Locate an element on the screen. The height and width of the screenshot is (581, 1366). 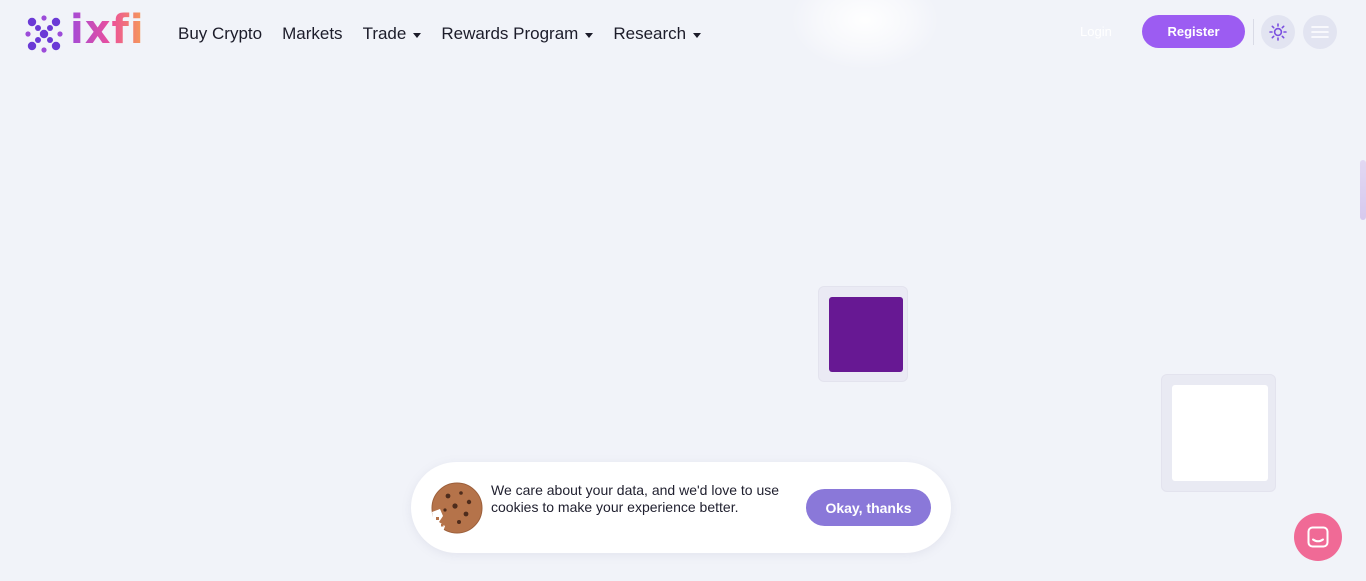
ixfi-logo-mark is located at coordinates (44, 34).